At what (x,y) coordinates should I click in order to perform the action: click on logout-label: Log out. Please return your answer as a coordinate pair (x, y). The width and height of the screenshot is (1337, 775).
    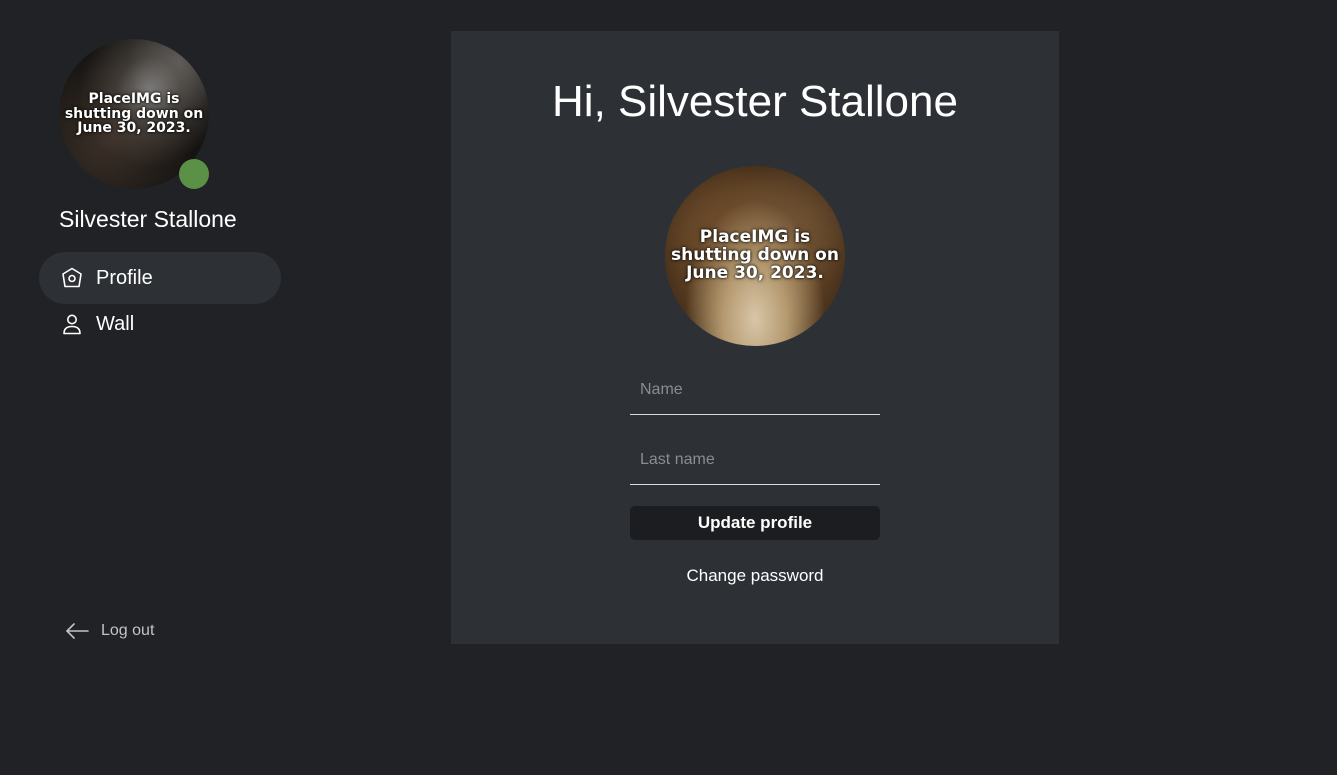
    Looking at the image, I should click on (128, 630).